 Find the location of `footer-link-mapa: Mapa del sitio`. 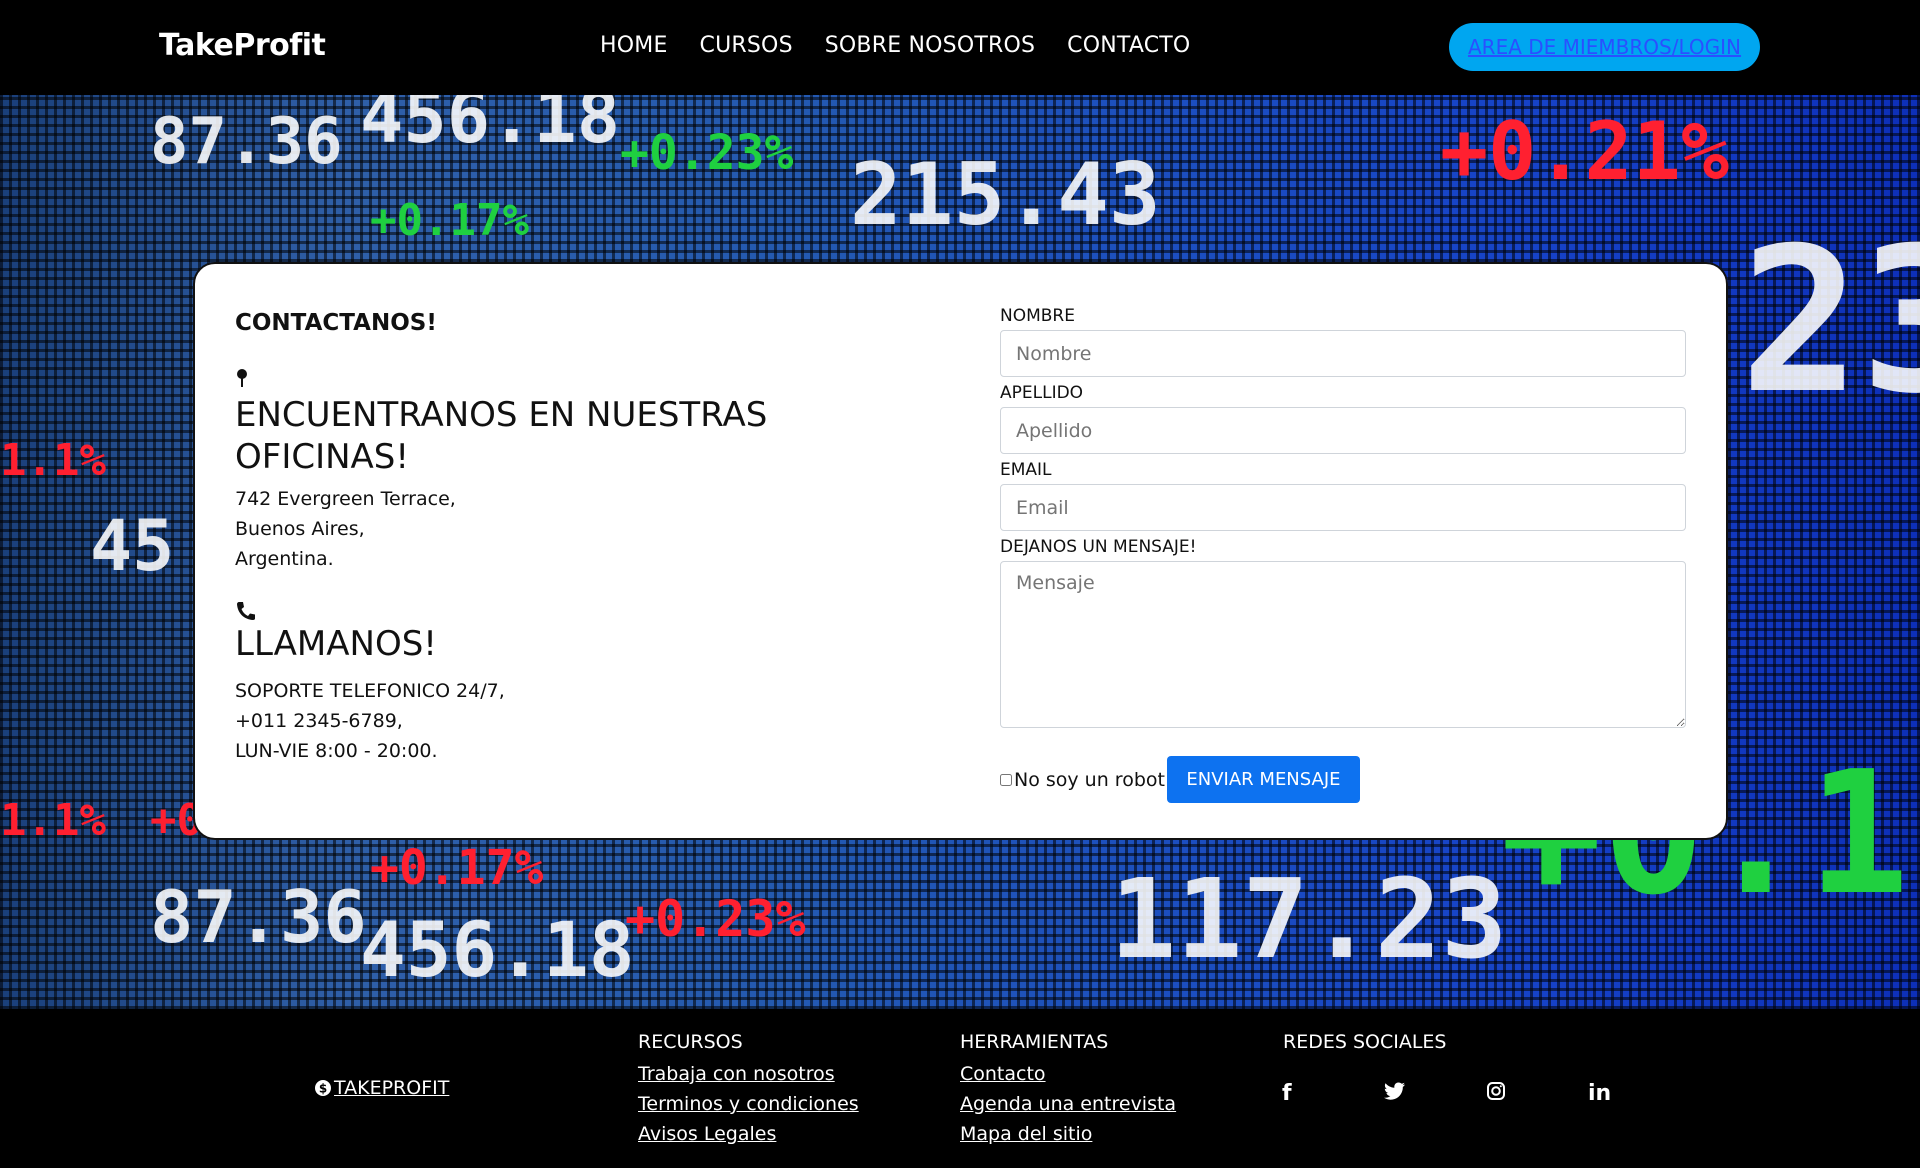

footer-link-mapa: Mapa del sitio is located at coordinates (1068, 1134).